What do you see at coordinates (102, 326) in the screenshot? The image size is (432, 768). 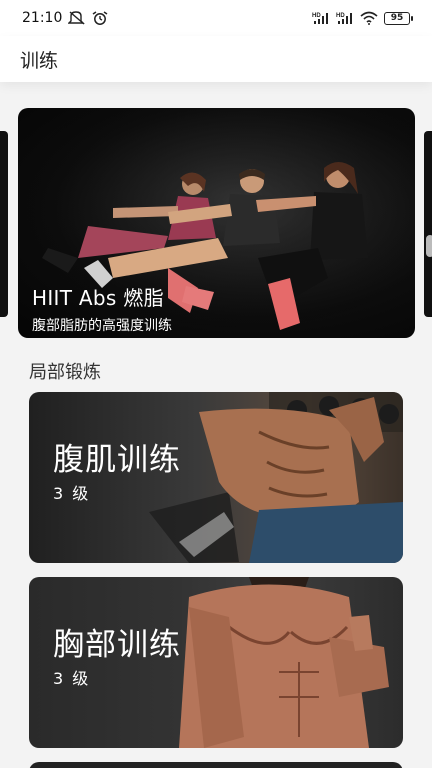 I see `featured-subtitle: 腹部脂肪的高强度训练` at bounding box center [102, 326].